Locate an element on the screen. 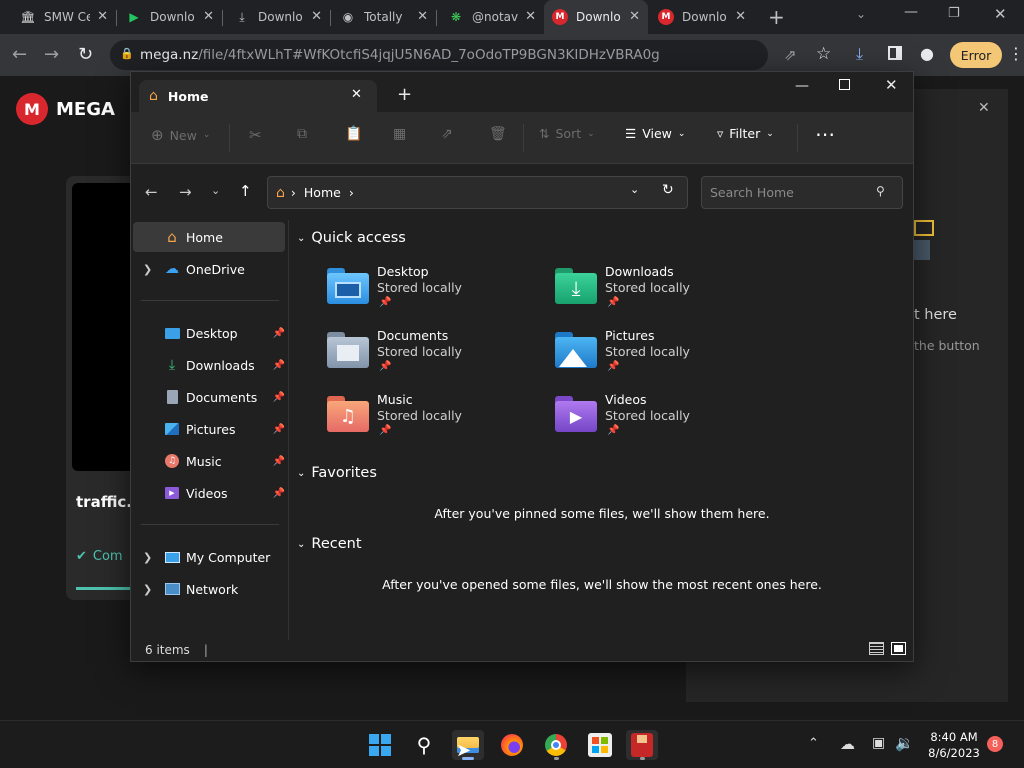 Image resolution: width=1024 pixels, height=768 pixels. browser-tab: ⤓ Downlo ✕ is located at coordinates (278, 17).